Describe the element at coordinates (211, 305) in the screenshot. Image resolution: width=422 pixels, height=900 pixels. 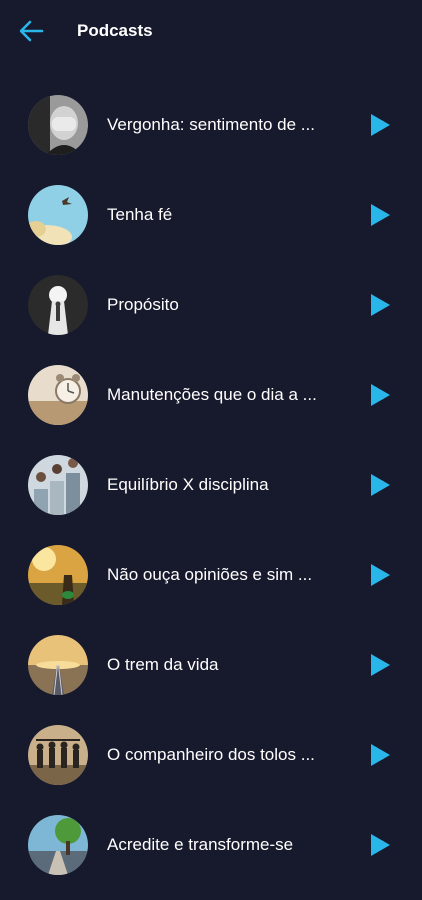
I see `podcast-item: Propósito` at that location.